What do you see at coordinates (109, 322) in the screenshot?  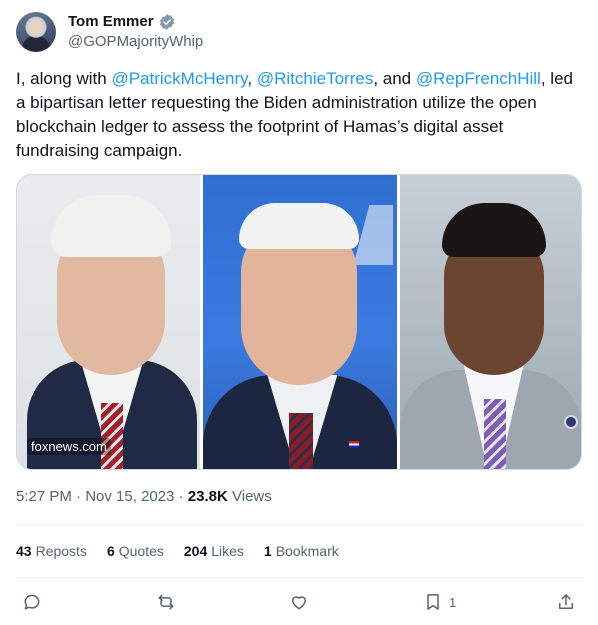 I see `photo-left: foxnews.com` at bounding box center [109, 322].